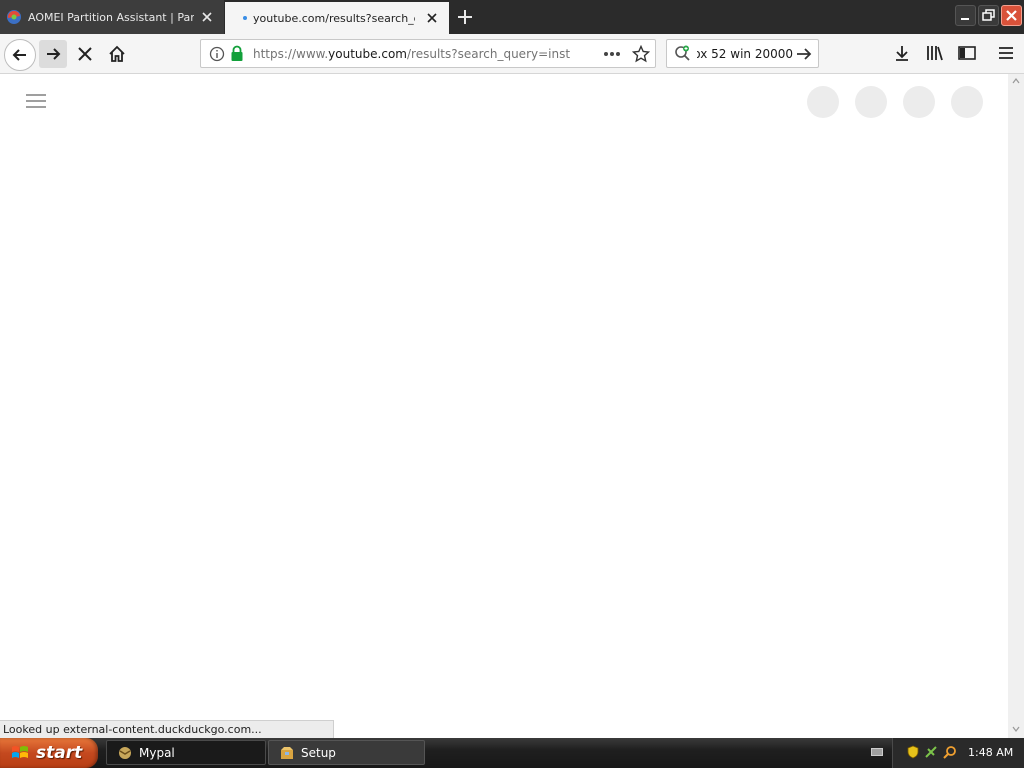 Image resolution: width=1024 pixels, height=768 pixels. Describe the element at coordinates (683, 54) in the screenshot. I see `search-icon` at that location.